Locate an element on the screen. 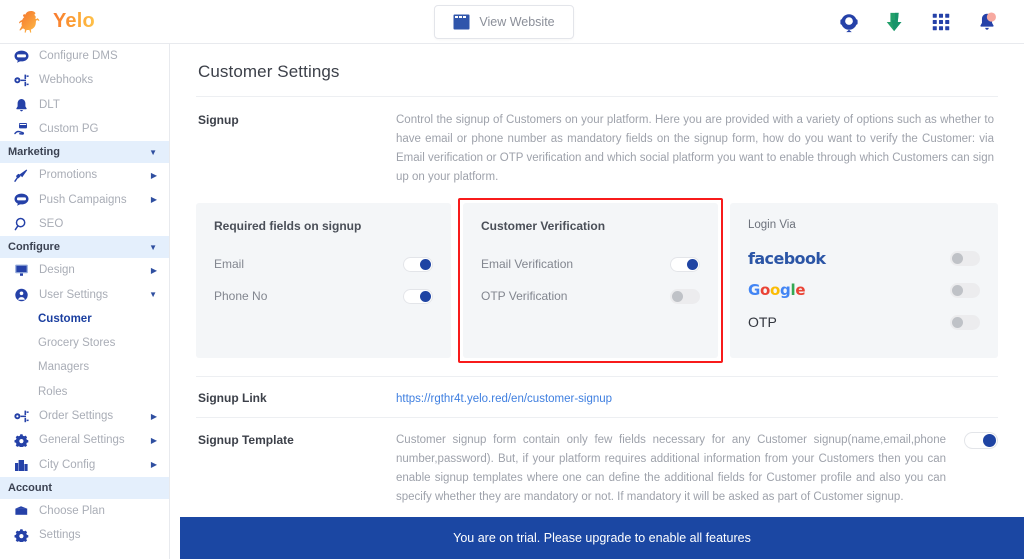 This screenshot has height=559, width=1024. sidebar-item-seo: SEO is located at coordinates (84, 224).